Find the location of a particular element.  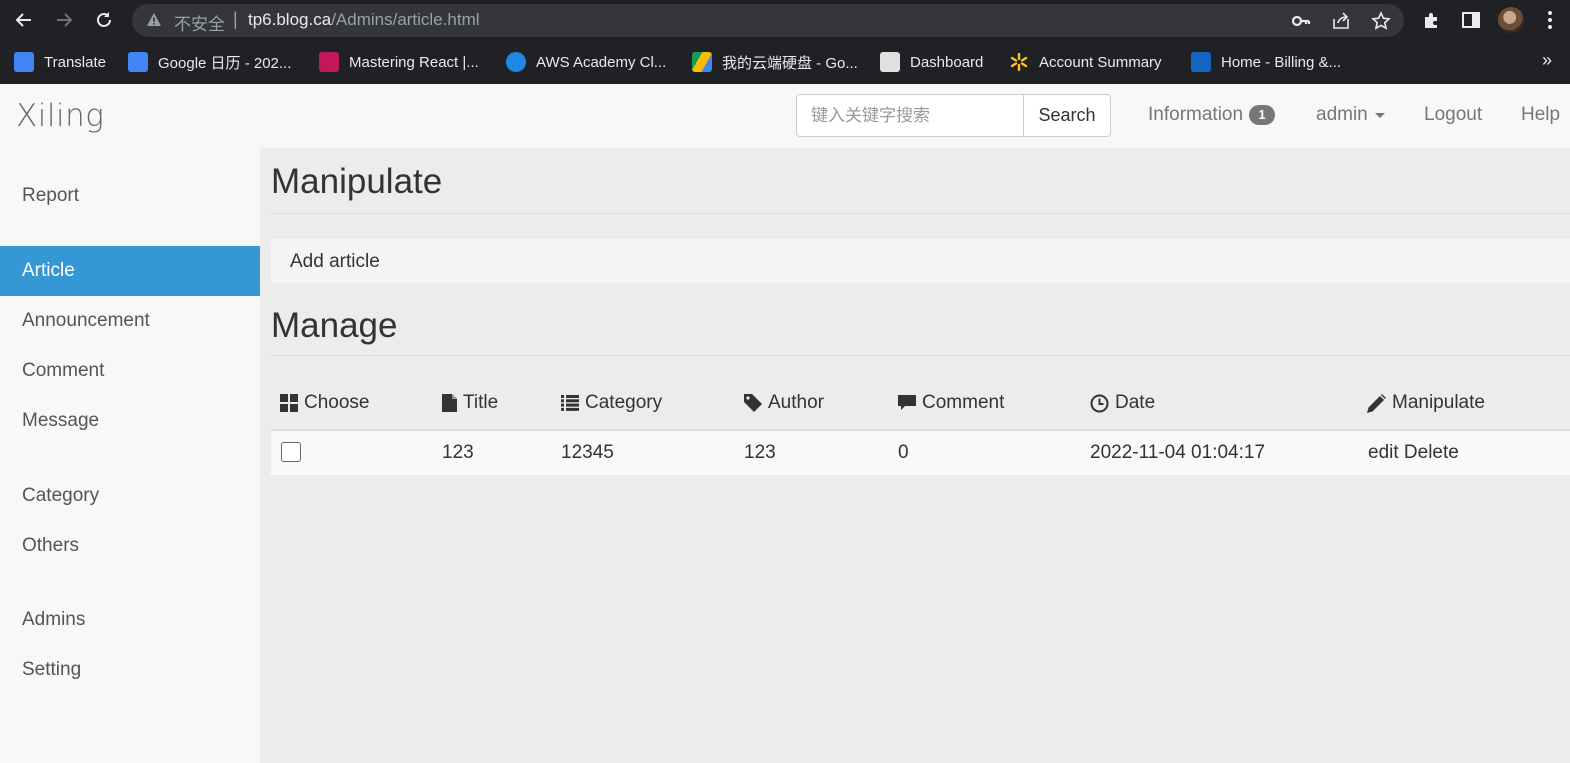

bookmark-label: Translate is located at coordinates (75, 62).